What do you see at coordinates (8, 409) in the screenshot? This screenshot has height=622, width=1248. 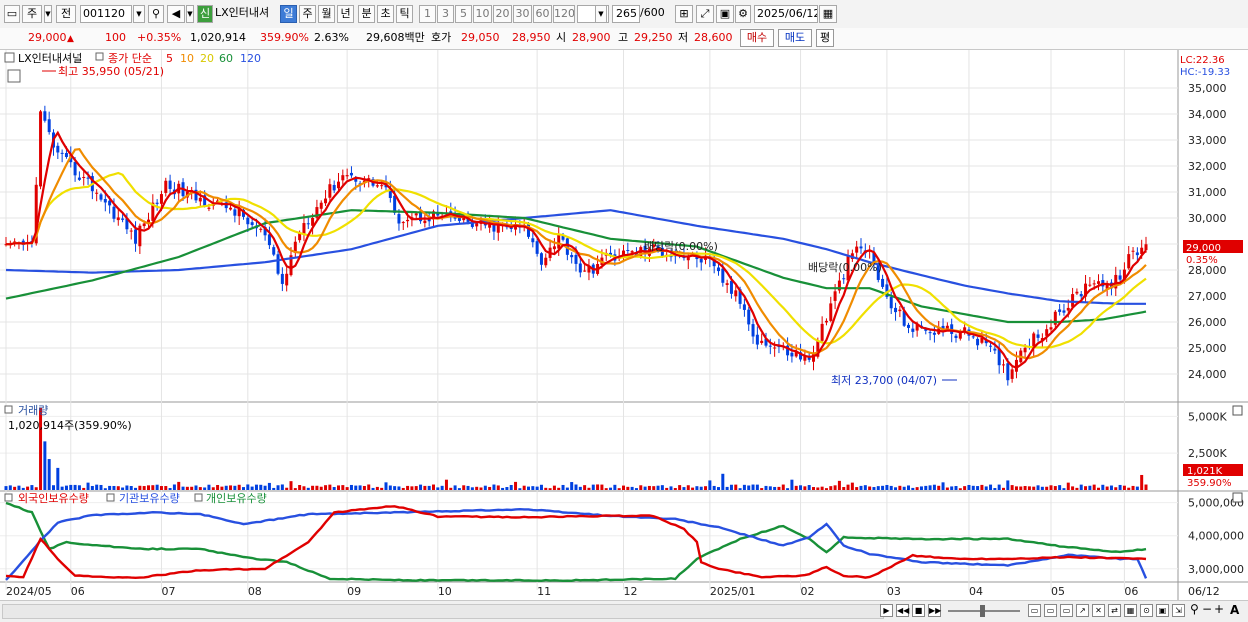 I see `volume-panel-icon` at bounding box center [8, 409].